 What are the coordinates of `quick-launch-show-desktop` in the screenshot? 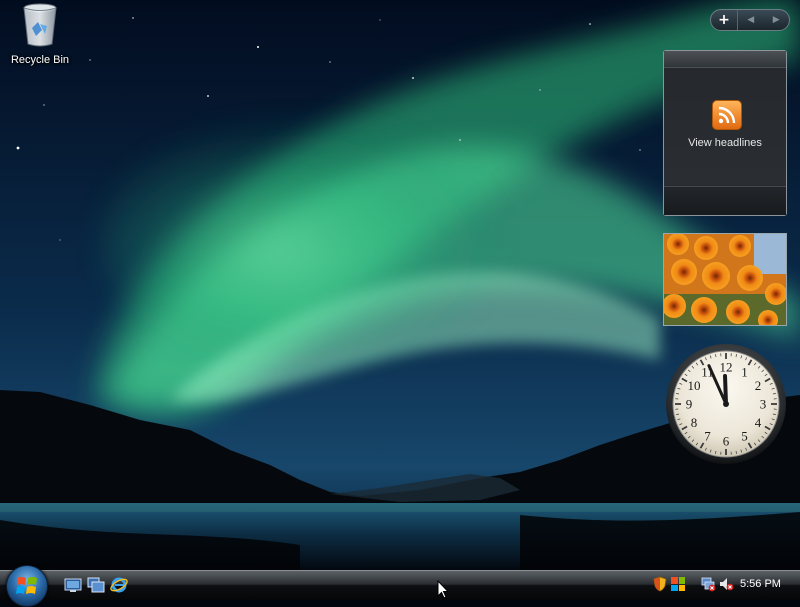 It's located at (73, 585).